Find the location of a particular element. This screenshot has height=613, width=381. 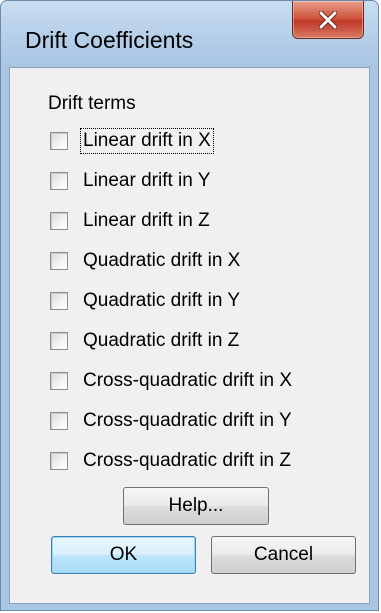

checkbox-cross-quadratic-drift-z: Cross-quadratic drift in Z is located at coordinates (171, 461).